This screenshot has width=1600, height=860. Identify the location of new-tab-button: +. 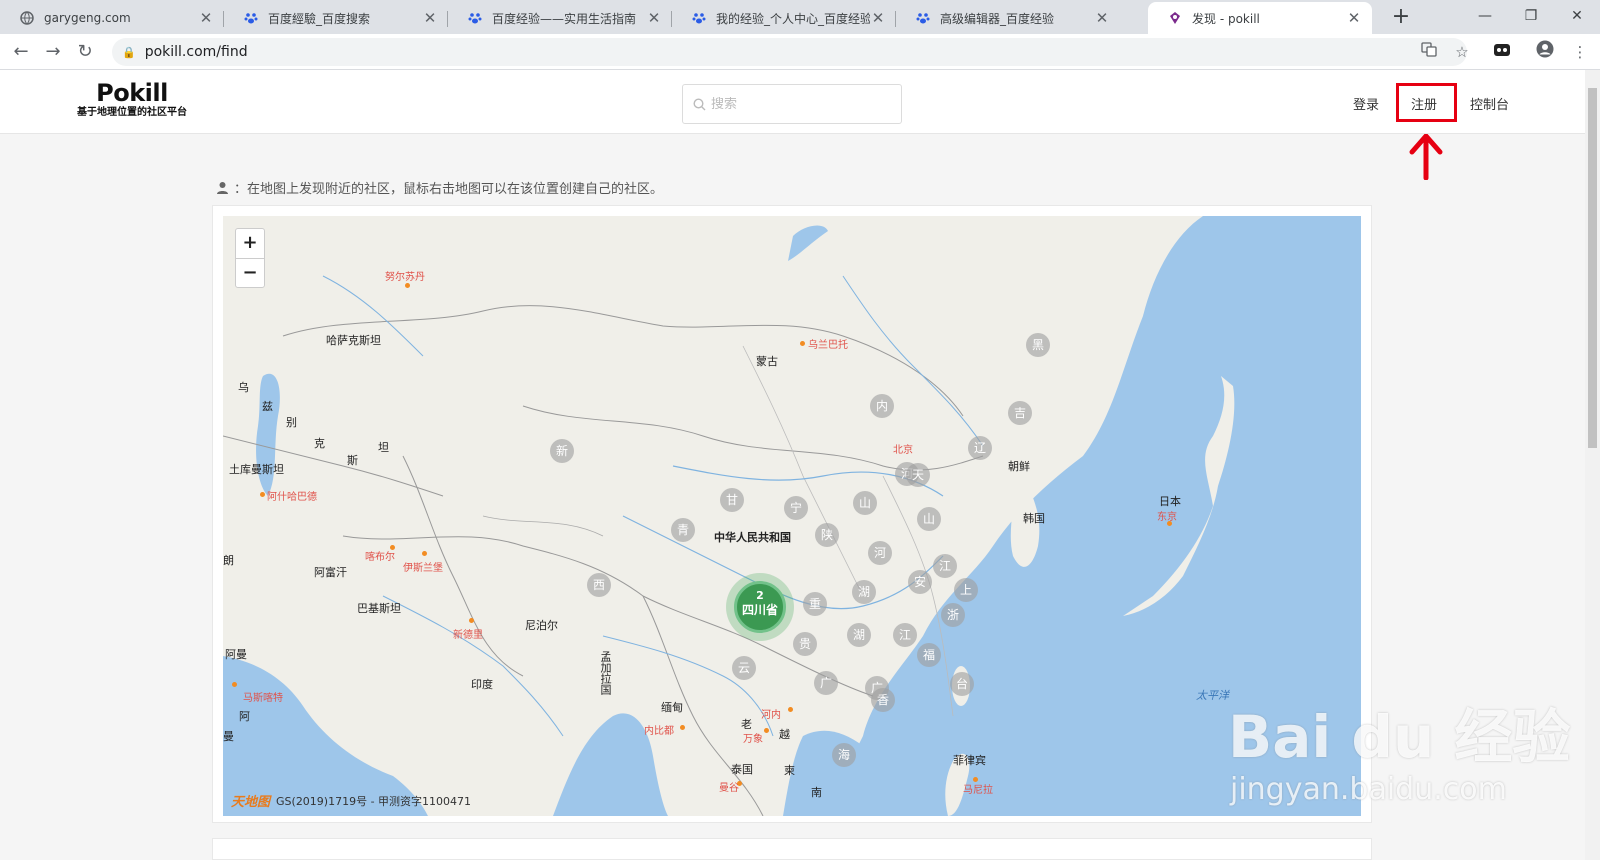
(1401, 17).